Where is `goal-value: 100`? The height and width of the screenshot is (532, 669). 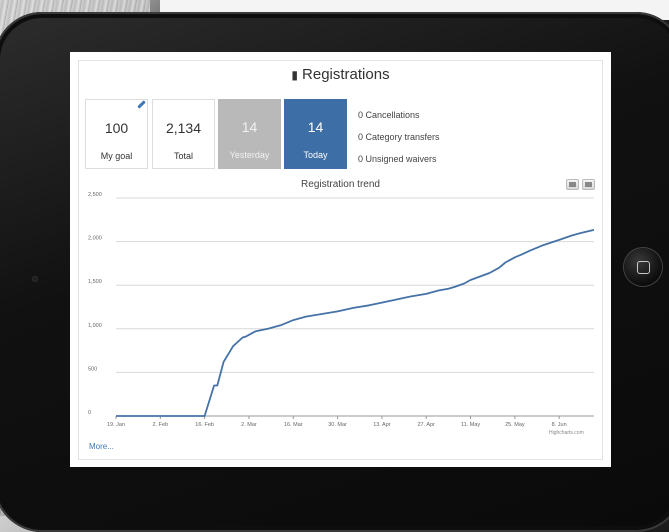
goal-value: 100 is located at coordinates (116, 128).